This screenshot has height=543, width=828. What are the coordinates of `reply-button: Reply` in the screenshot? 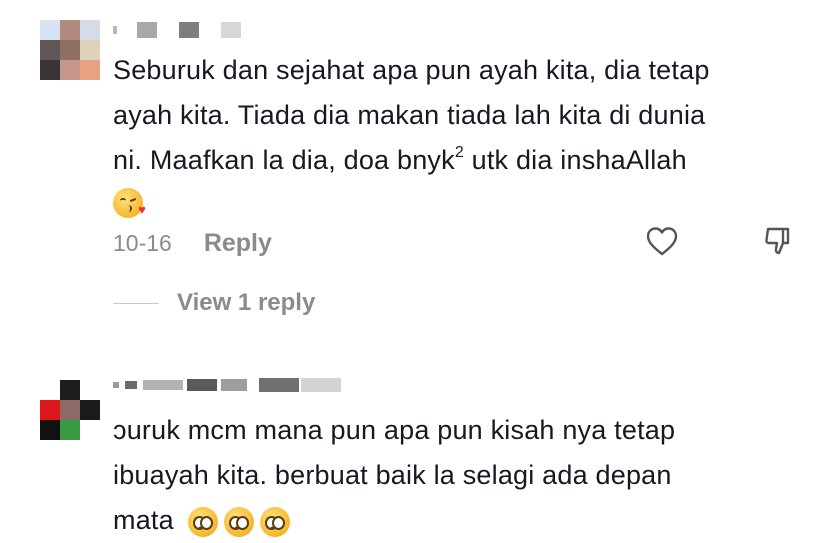 It's located at (238, 243).